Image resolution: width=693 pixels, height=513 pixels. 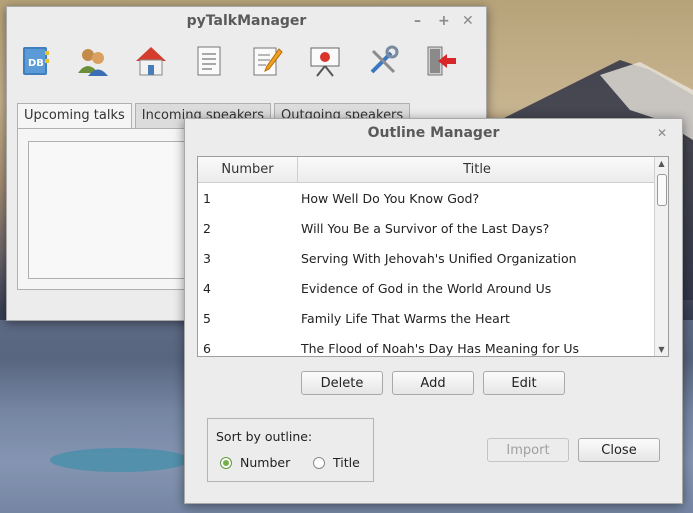 I want to click on table-header: Number Title, so click(x=433, y=170).